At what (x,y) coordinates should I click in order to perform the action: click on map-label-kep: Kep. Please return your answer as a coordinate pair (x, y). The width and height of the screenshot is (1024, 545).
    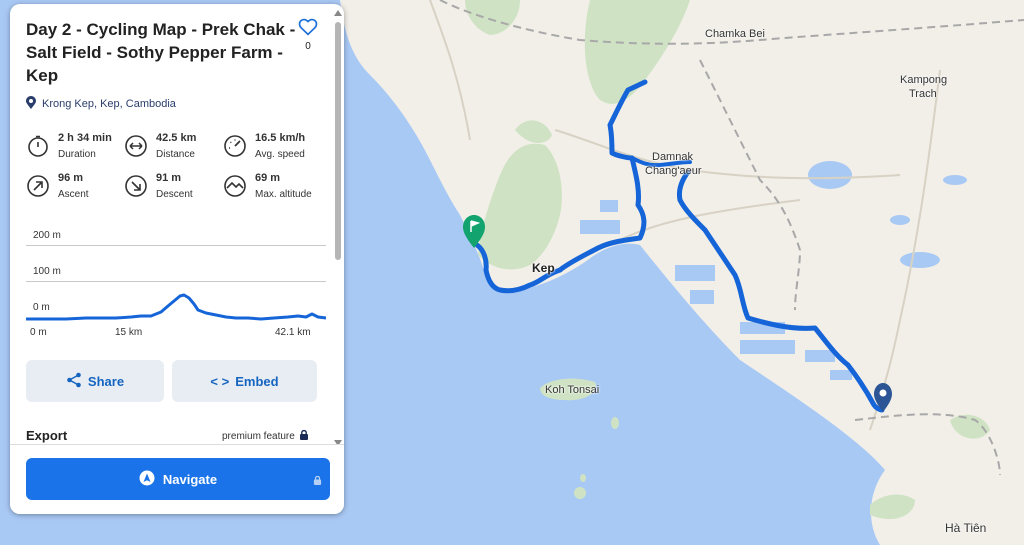
    Looking at the image, I should click on (543, 268).